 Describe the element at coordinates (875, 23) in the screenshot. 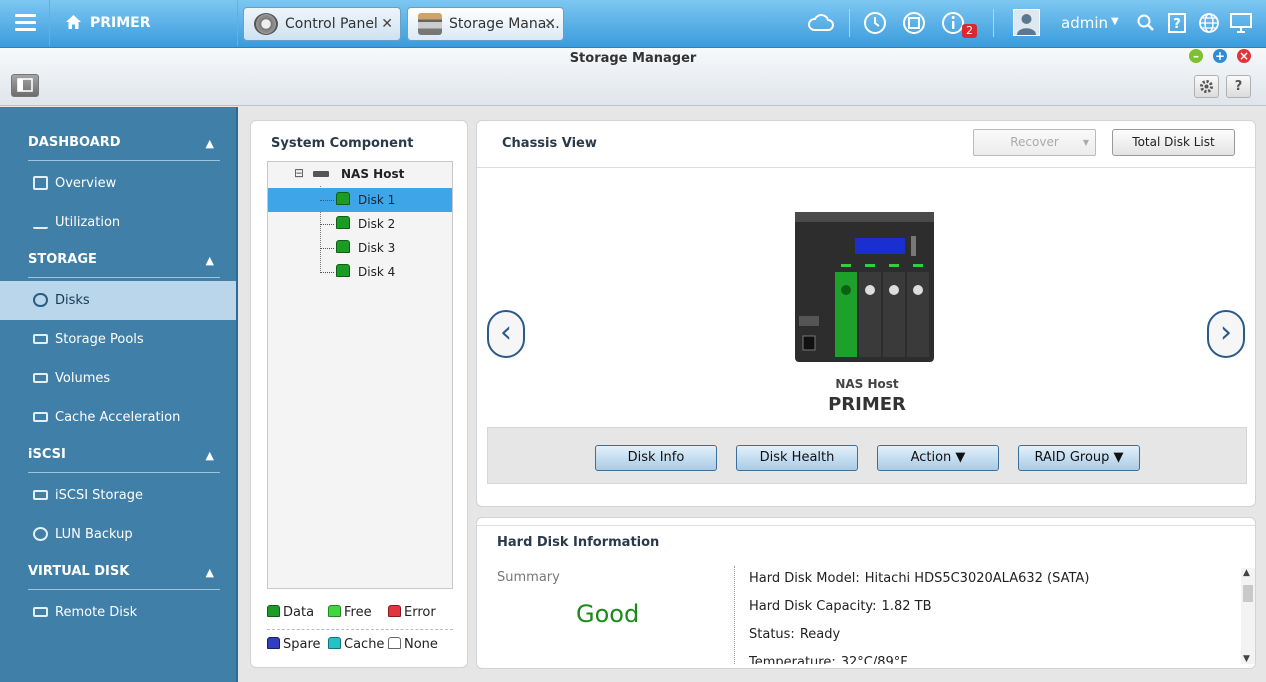

I see `clock-icon` at that location.